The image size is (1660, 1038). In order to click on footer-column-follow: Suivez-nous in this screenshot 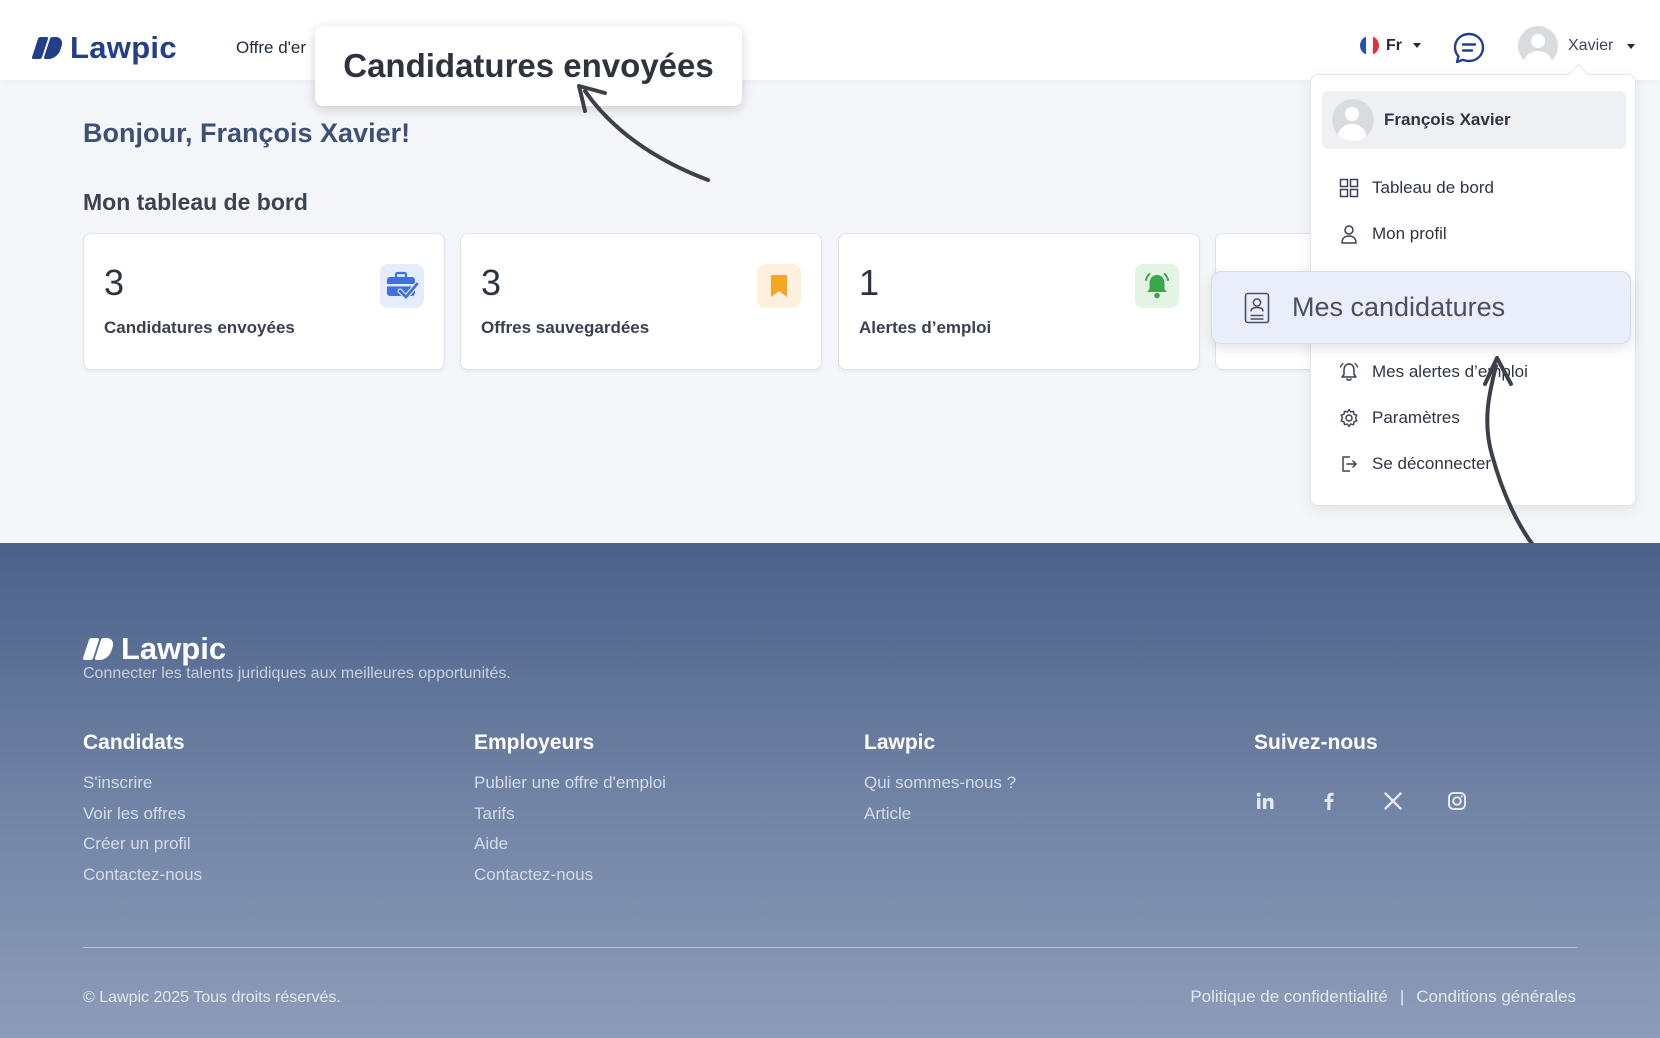, I will do `click(1316, 752)`.